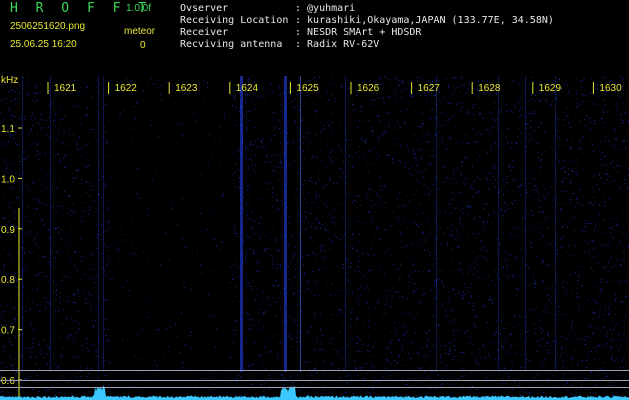 Image resolution: width=629 pixels, height=400 pixels. I want to click on observer-value: : @yuhmari, so click(325, 8).